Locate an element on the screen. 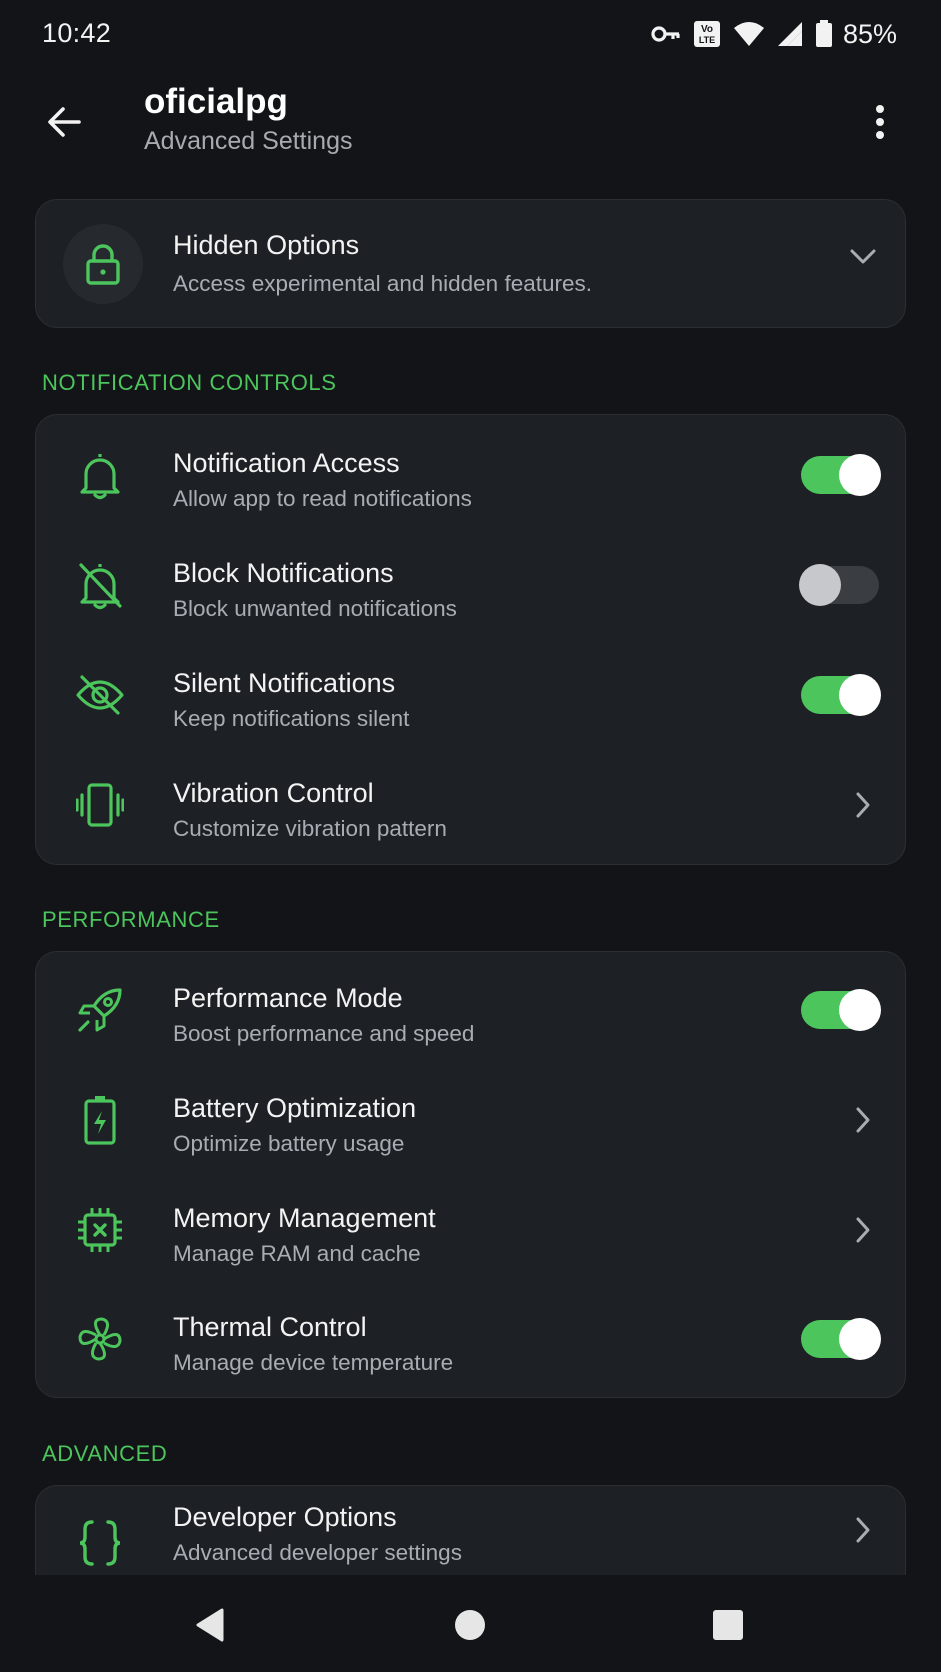  arrow-back-icon is located at coordinates (64, 122).